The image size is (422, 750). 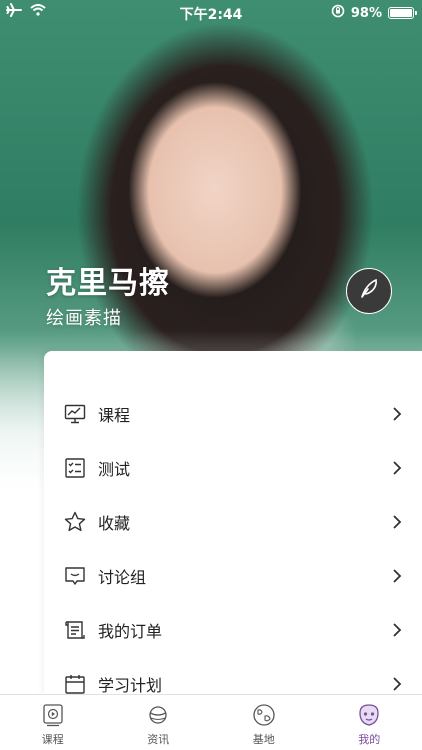 What do you see at coordinates (75, 576) in the screenshot?
I see `chat-bubble-icon` at bounding box center [75, 576].